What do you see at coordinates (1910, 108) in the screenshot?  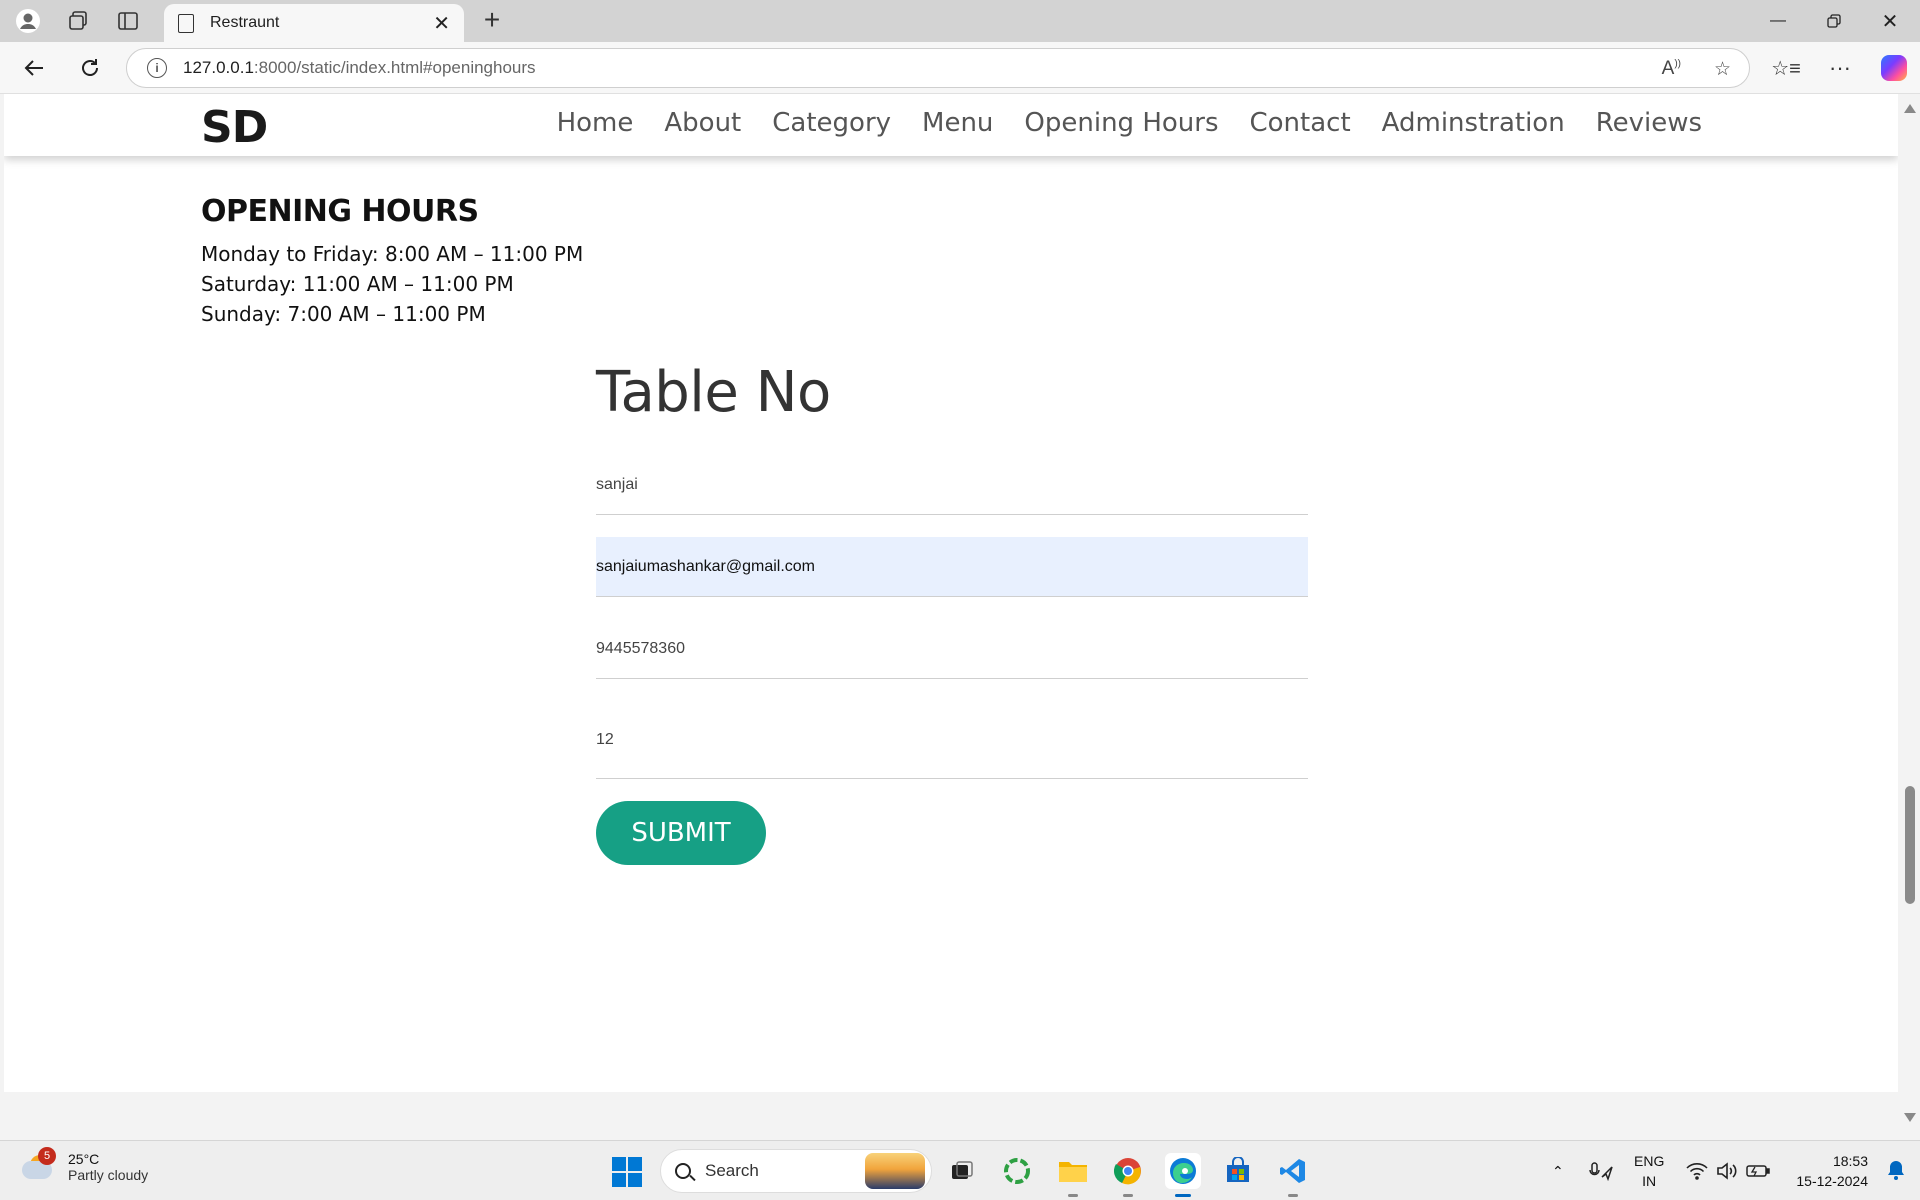 I see `scroll-up-icon` at bounding box center [1910, 108].